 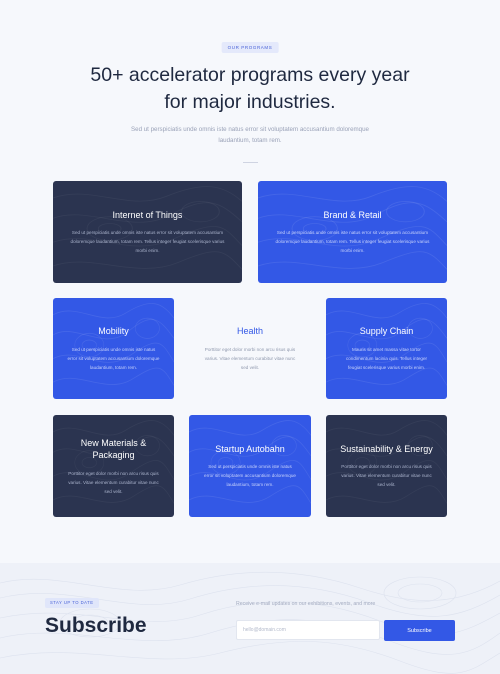 I want to click on section-badge: OUR PROGRAMS, so click(x=250, y=47).